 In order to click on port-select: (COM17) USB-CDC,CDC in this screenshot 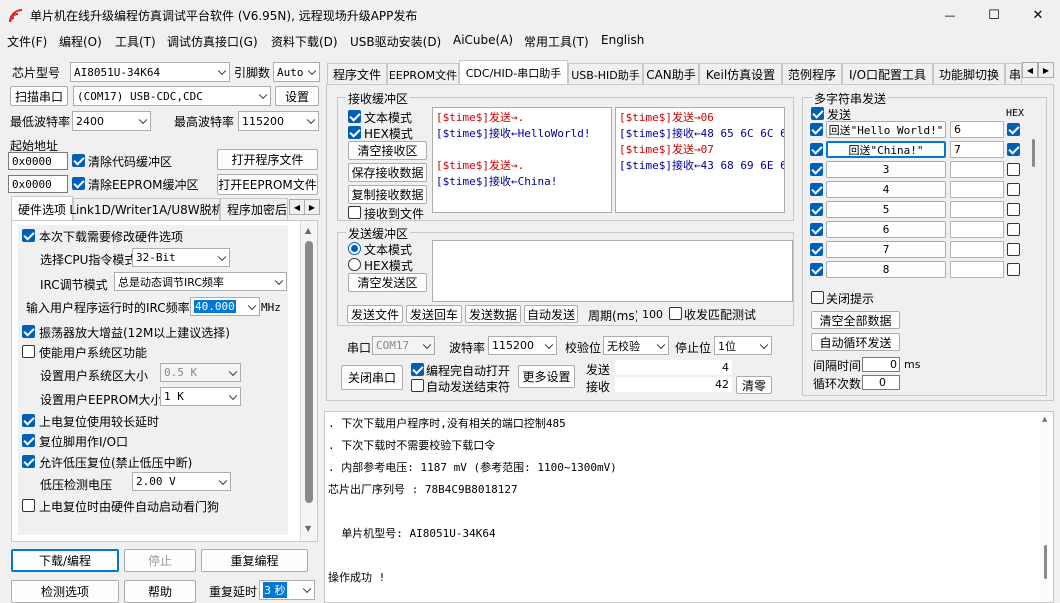, I will do `click(172, 96)`.